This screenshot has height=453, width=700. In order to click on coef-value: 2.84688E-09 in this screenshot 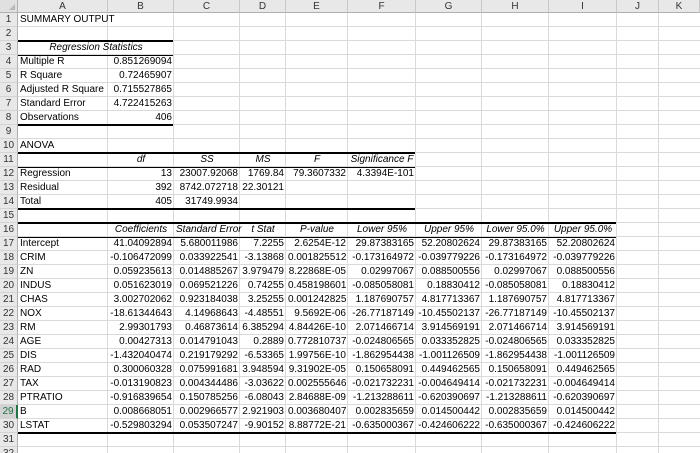, I will do `click(317, 398)`.